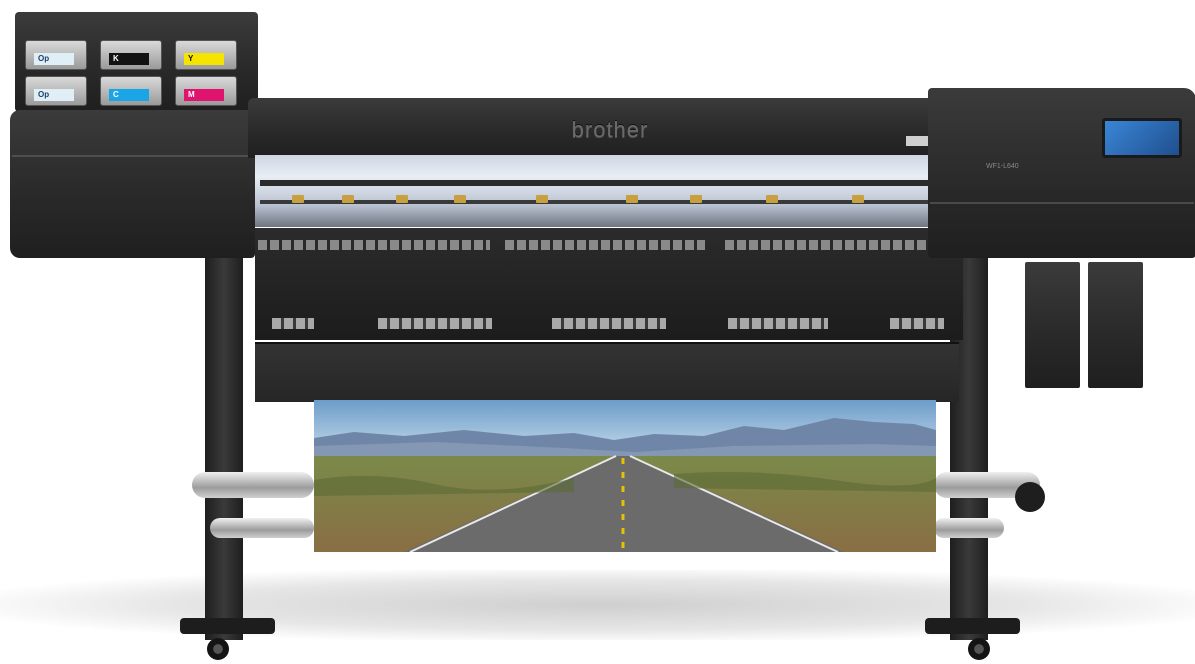  Describe the element at coordinates (129, 95) in the screenshot. I see `ink-label: C` at that location.